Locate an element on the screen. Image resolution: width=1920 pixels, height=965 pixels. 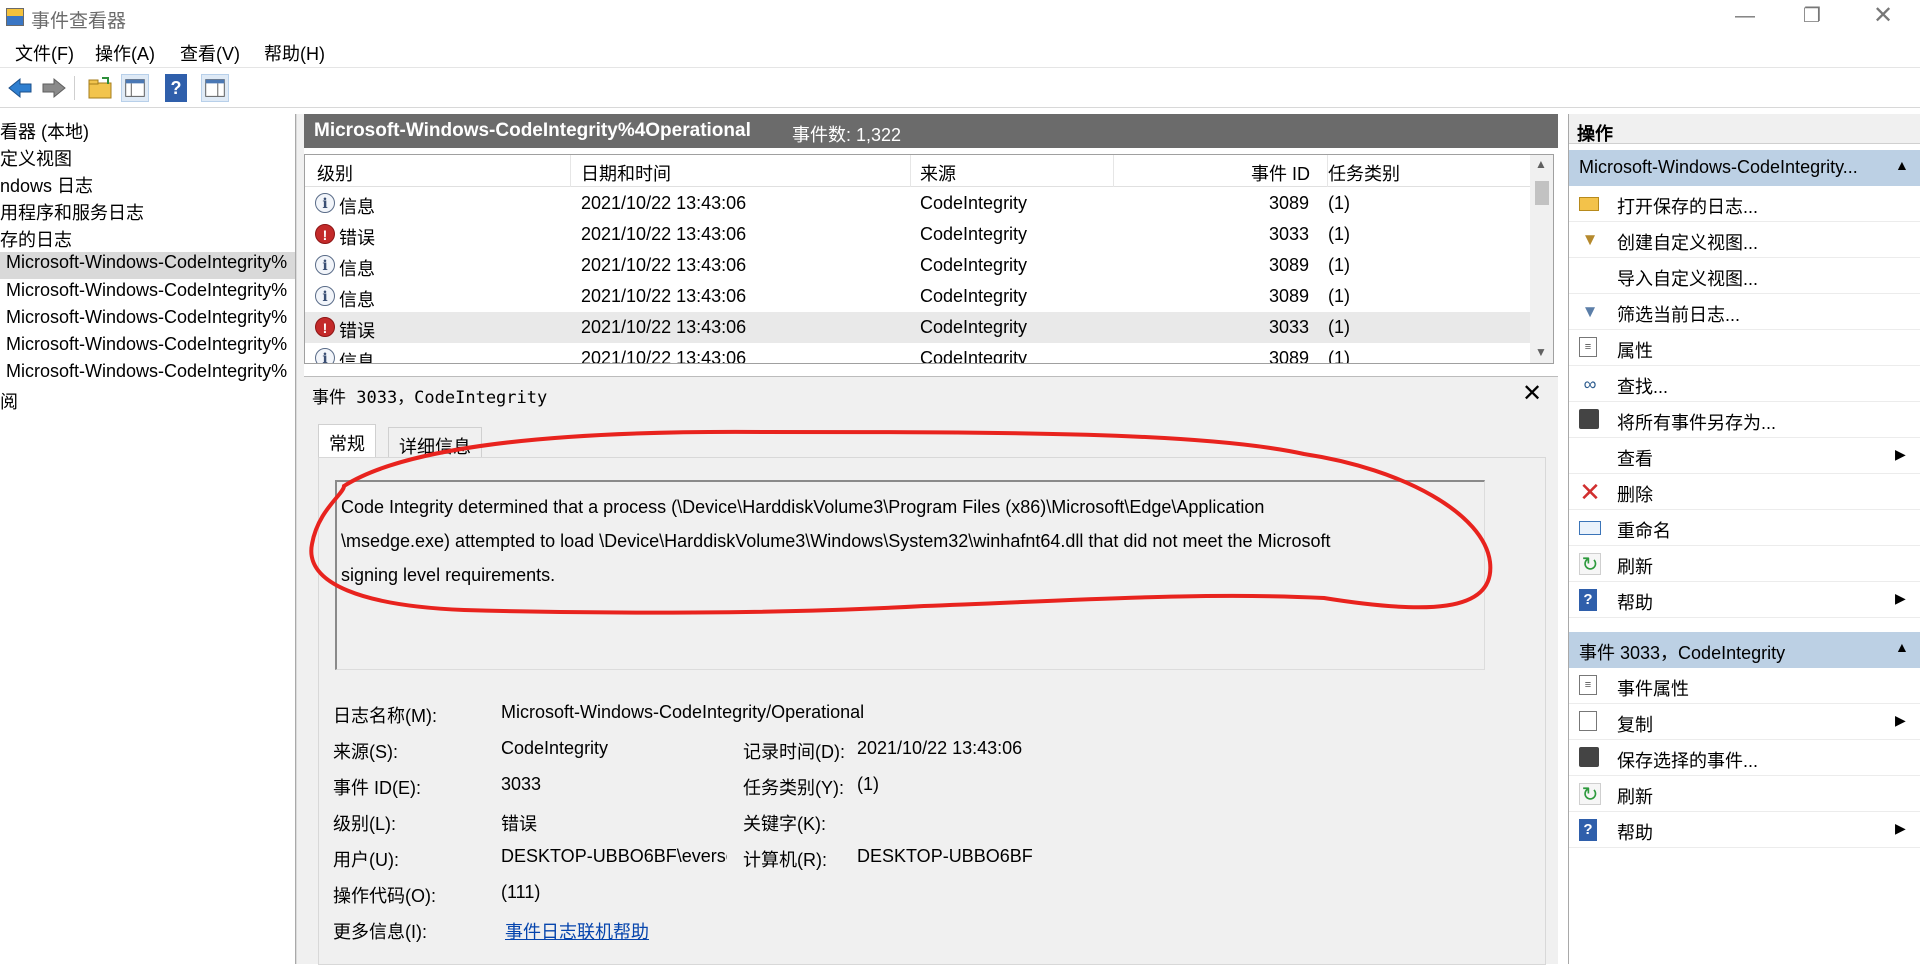
col-event-id: 事件 ID is located at coordinates (1280, 173).